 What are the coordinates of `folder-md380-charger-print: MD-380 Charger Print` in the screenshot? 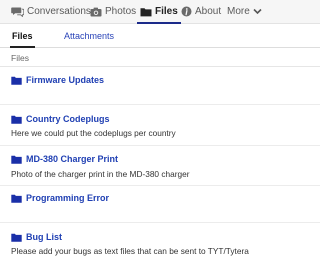 It's located at (64, 159).